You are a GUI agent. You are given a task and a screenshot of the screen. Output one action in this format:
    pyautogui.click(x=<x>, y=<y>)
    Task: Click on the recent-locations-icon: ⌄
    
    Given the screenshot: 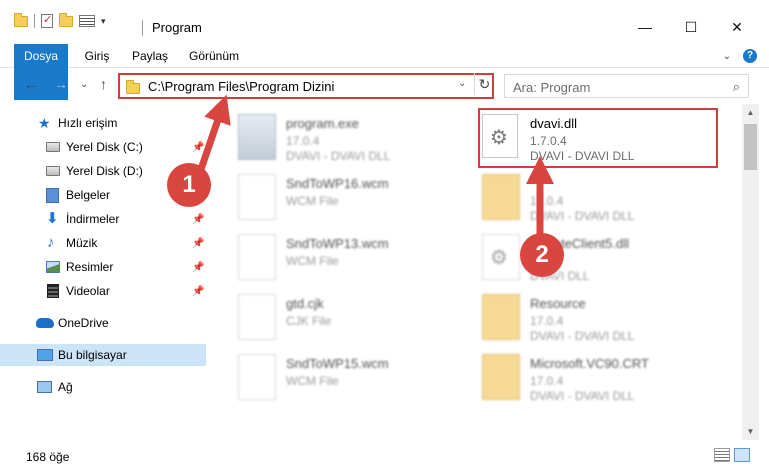 What is the action you would take?
    pyautogui.click(x=84, y=84)
    